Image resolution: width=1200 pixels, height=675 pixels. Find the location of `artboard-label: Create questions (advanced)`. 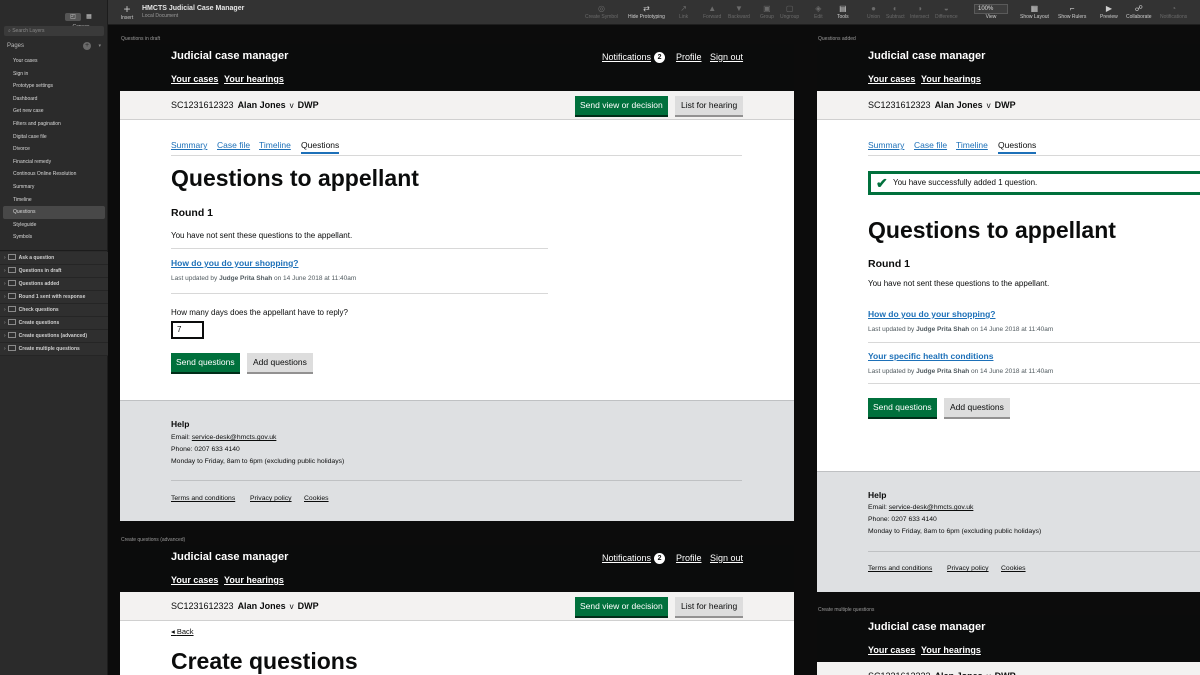

artboard-label: Create questions (advanced) is located at coordinates (153, 540).